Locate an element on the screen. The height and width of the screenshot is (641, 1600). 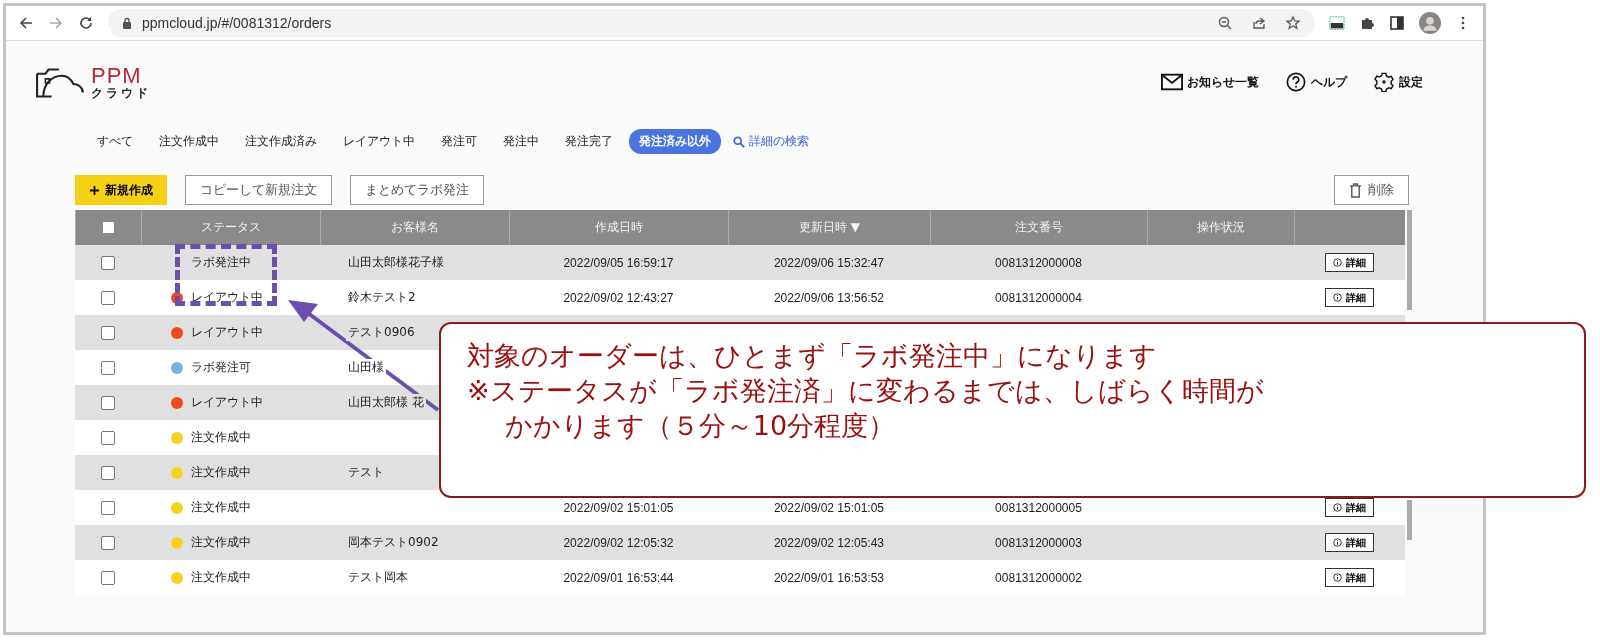
zoom-out-icon is located at coordinates (1225, 23).